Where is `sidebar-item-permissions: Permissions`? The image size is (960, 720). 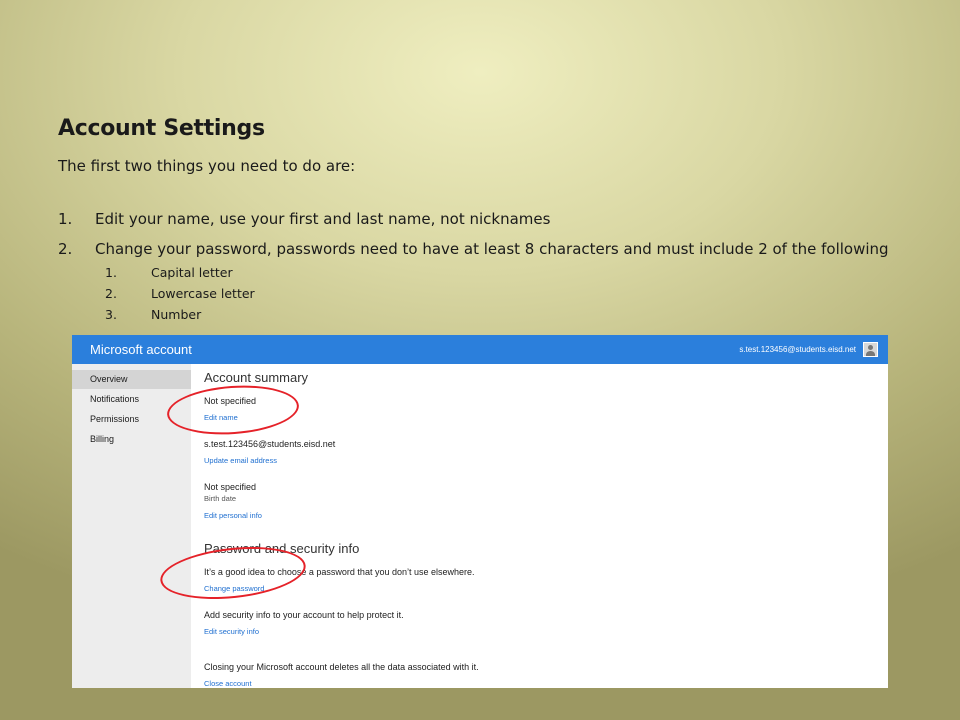
sidebar-item-permissions: Permissions is located at coordinates (131, 419).